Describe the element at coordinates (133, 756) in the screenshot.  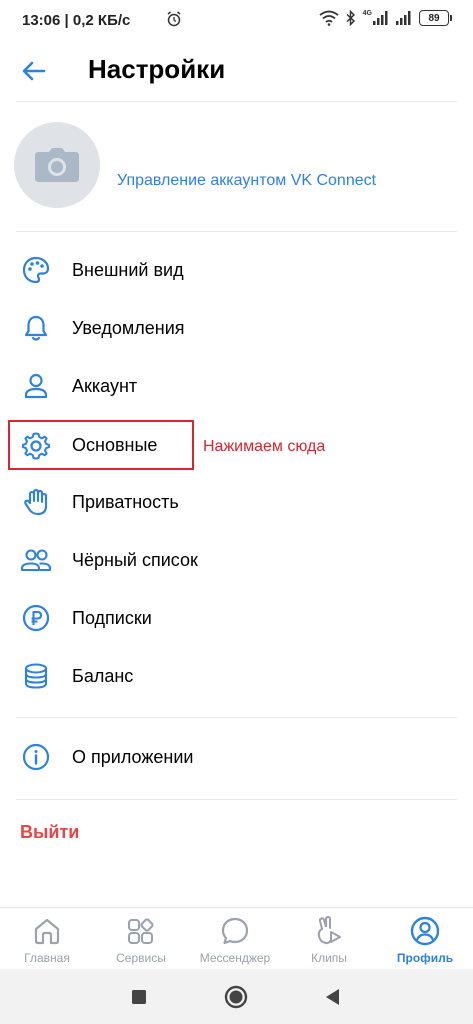
I see `menu-label: О приложении` at that location.